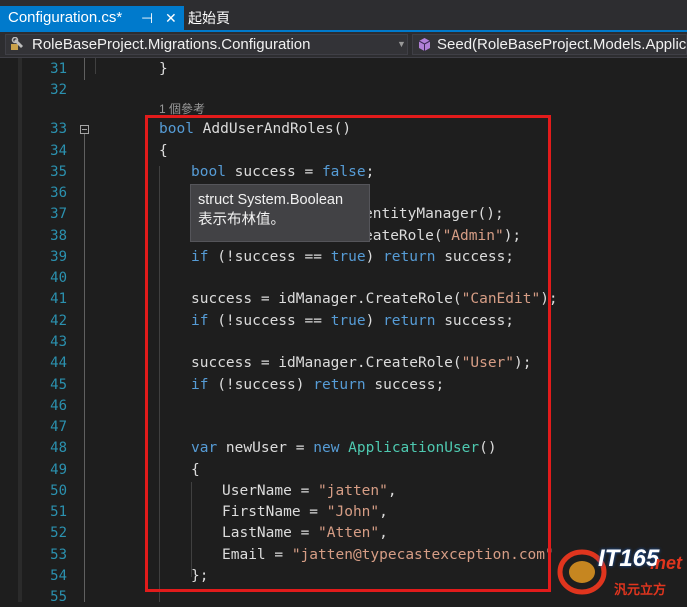 The width and height of the screenshot is (687, 607). I want to click on watermark-domain: .net, so click(666, 563).